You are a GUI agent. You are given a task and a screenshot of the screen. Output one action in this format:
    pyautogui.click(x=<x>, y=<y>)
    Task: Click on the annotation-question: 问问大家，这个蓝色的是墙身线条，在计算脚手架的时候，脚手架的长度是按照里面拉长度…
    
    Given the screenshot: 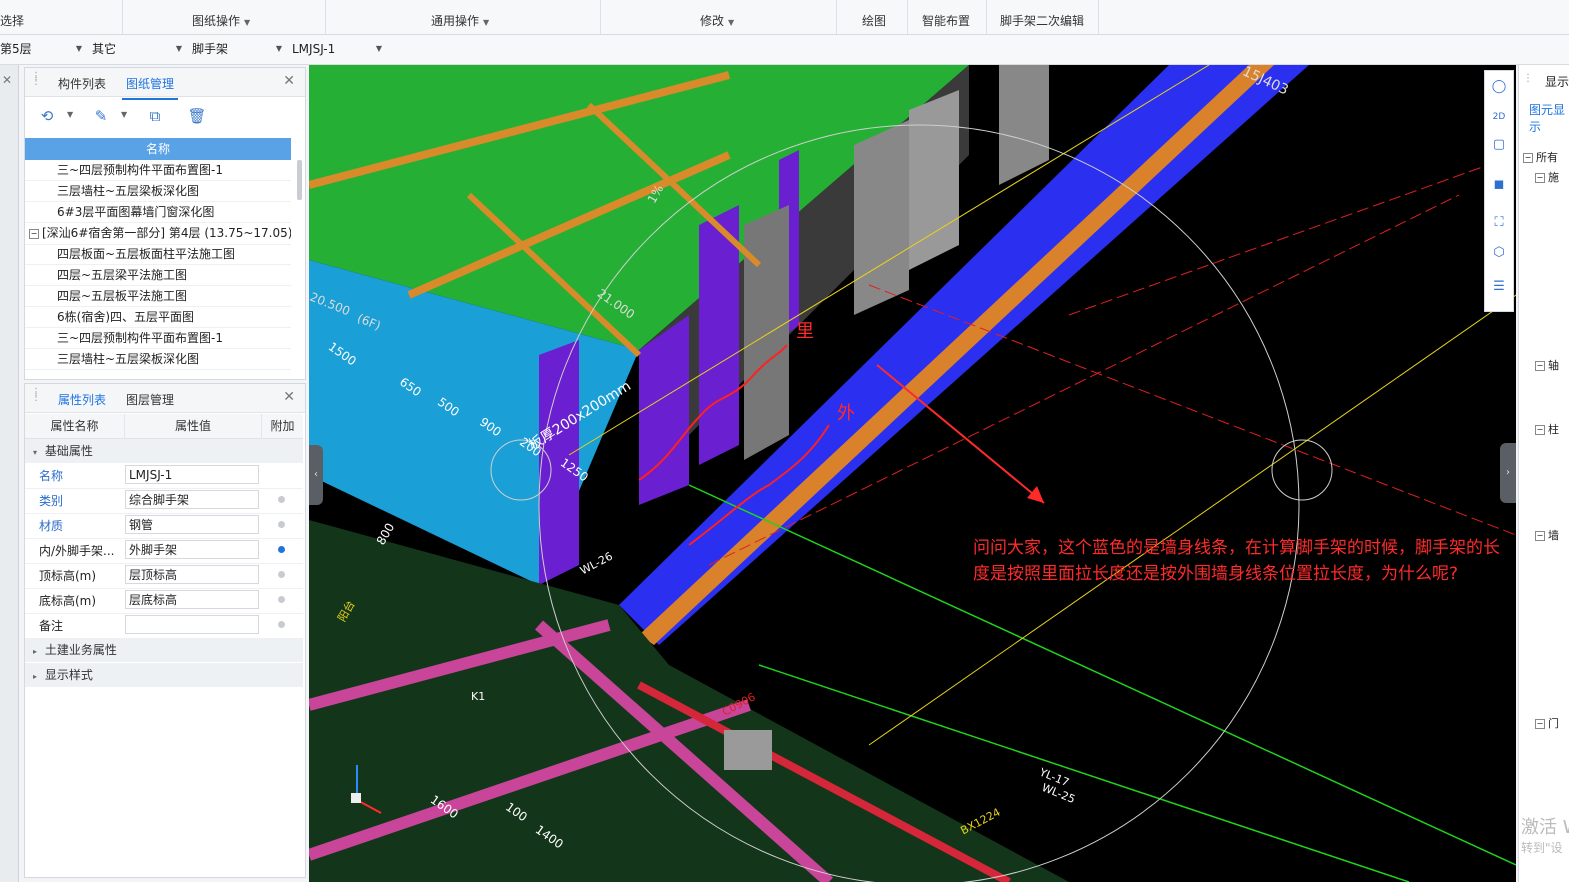 What is the action you would take?
    pyautogui.click(x=1236, y=561)
    